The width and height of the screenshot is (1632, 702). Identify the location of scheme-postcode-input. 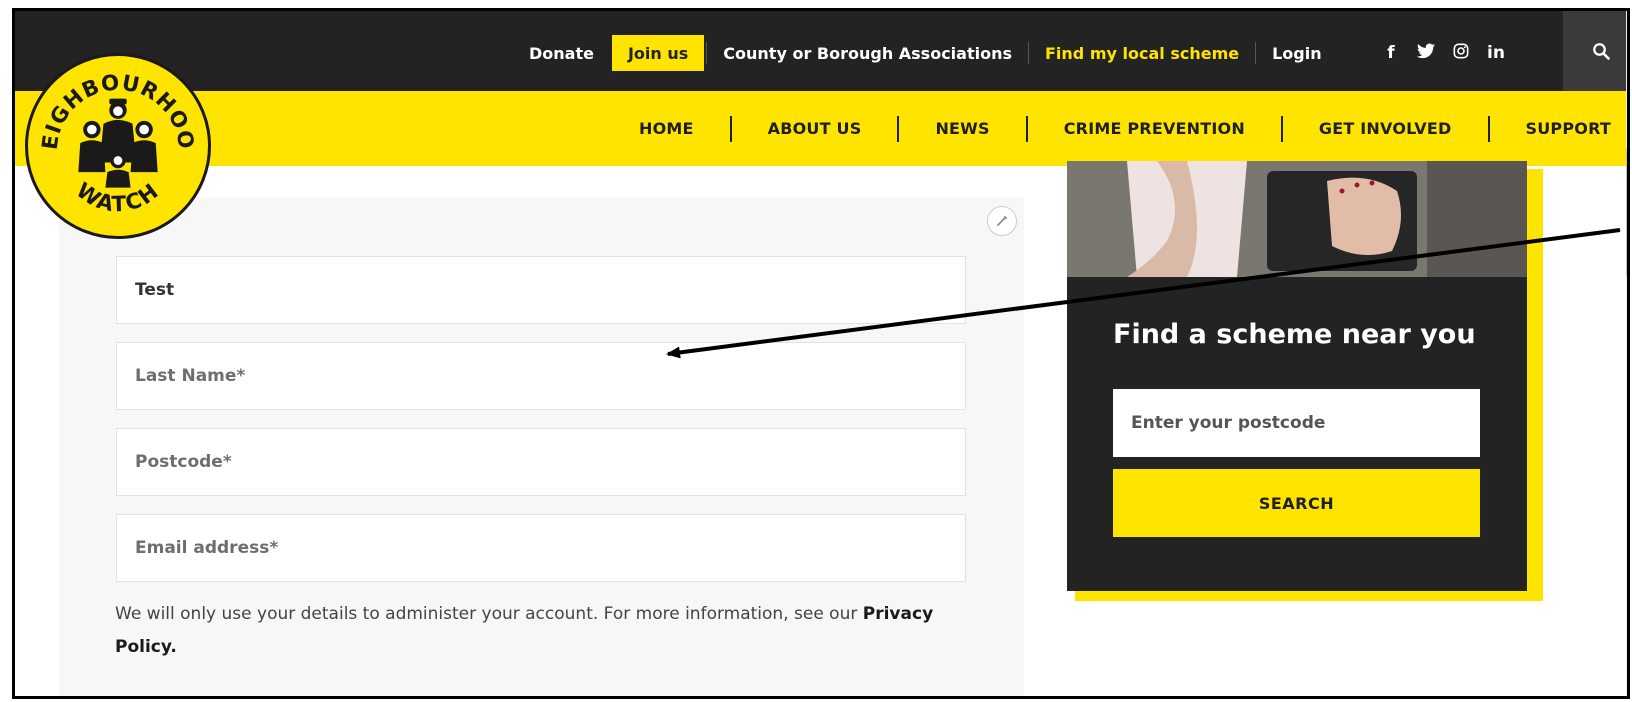
(1296, 423).